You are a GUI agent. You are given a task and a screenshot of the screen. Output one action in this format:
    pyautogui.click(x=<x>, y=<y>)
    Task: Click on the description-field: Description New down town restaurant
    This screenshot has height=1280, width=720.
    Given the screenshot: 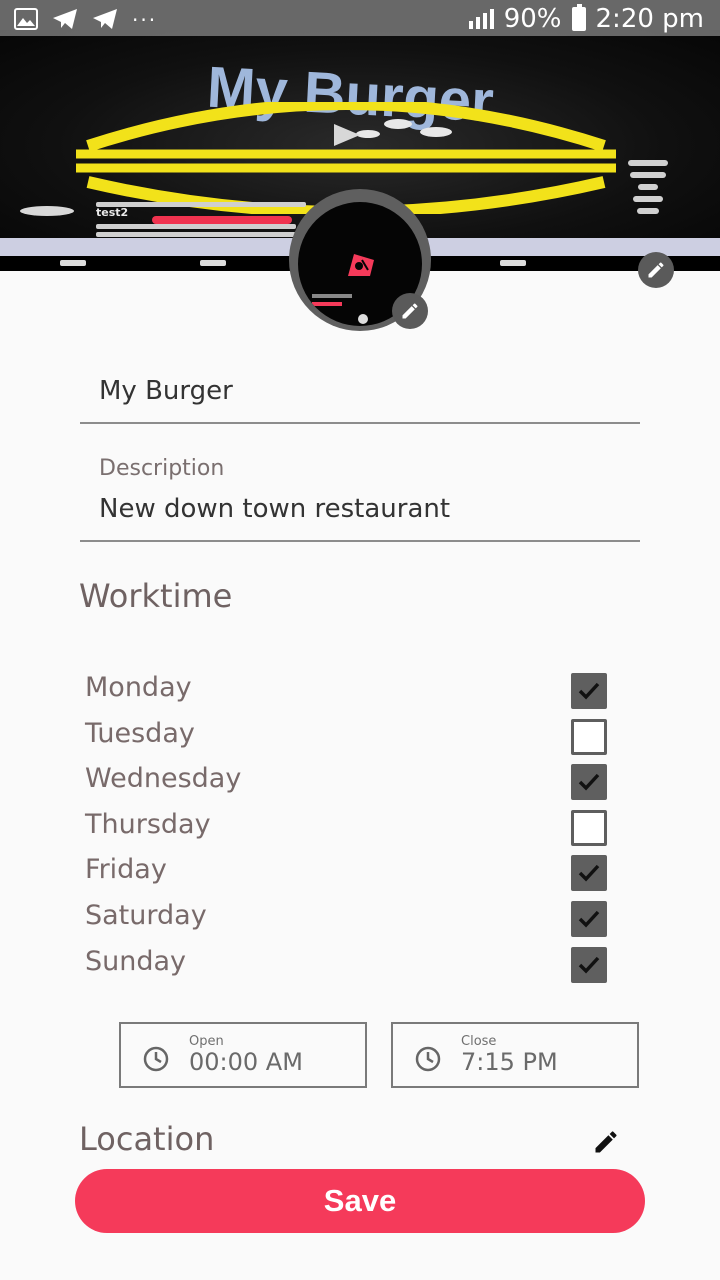 What is the action you would take?
    pyautogui.click(x=360, y=496)
    